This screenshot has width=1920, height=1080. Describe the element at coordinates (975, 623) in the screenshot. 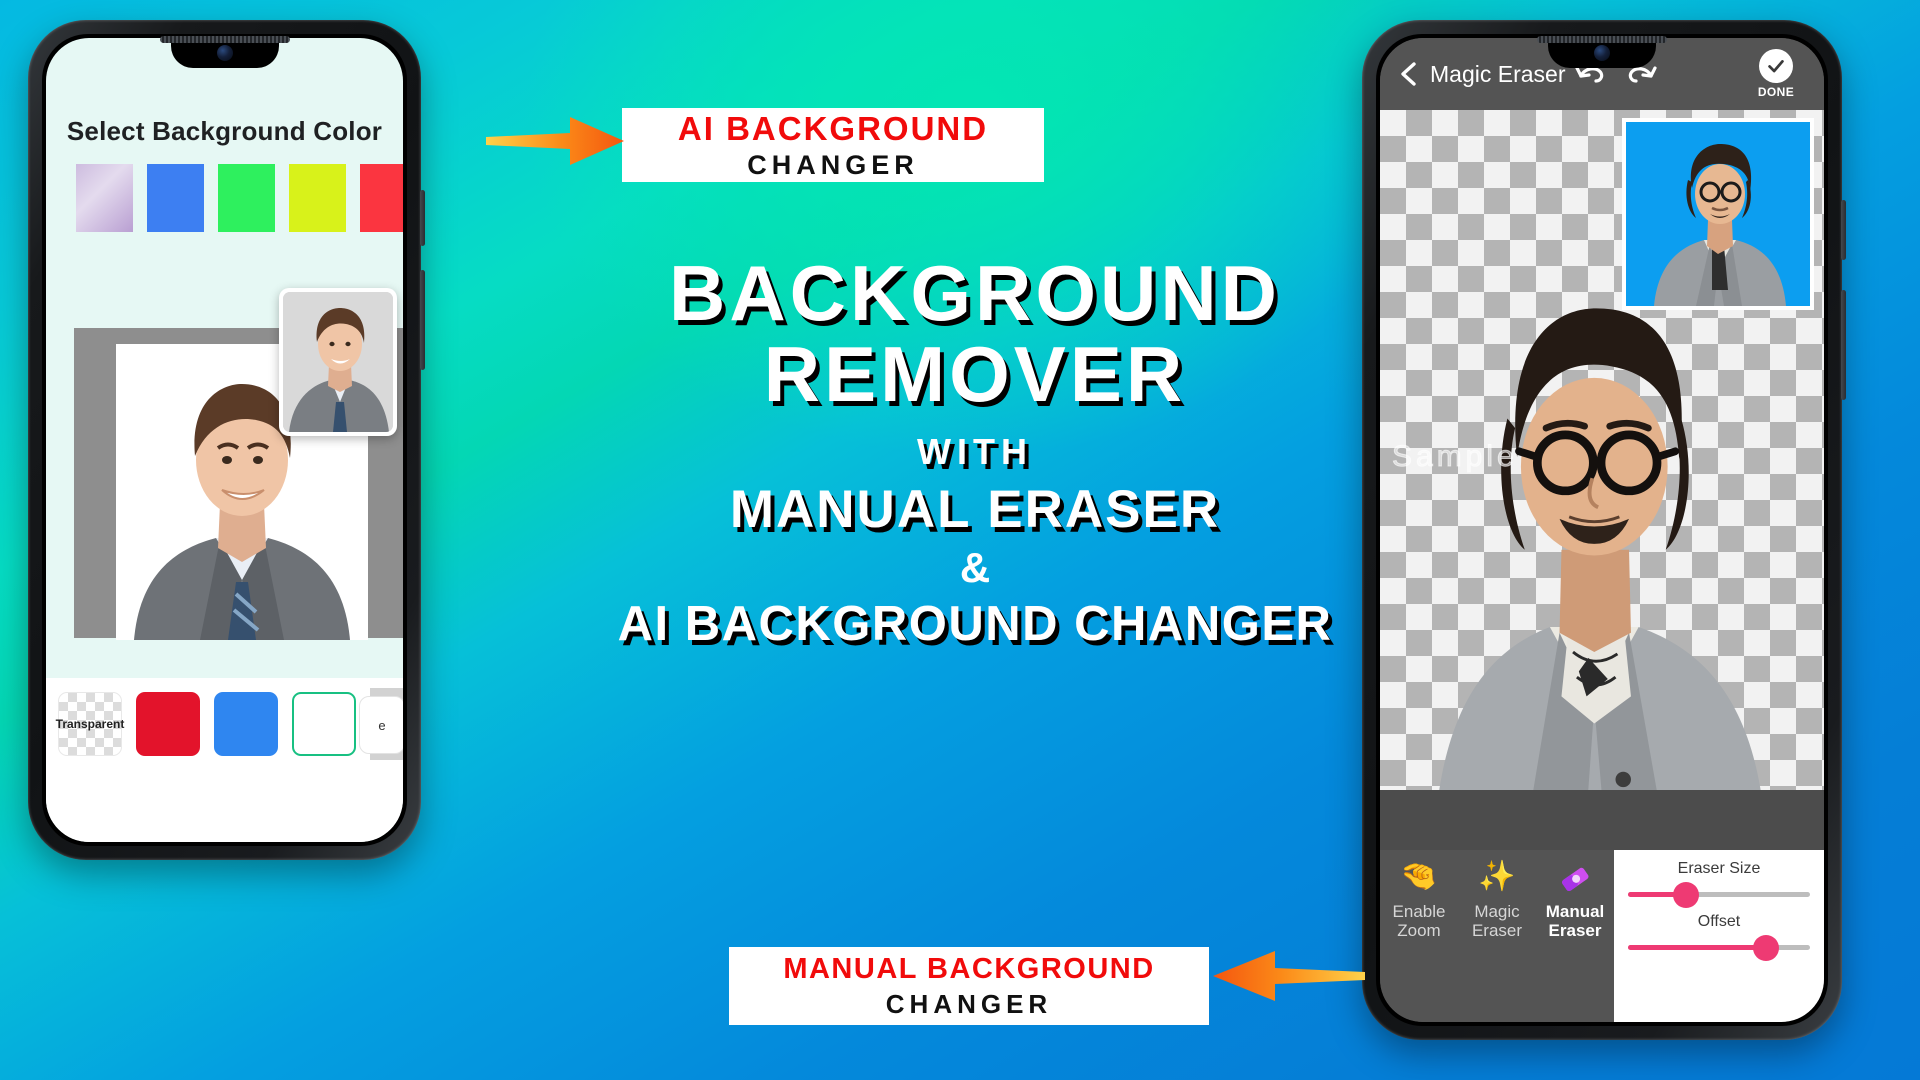

I see `headline-line-4: AI BACKGROUND CHANGER` at that location.